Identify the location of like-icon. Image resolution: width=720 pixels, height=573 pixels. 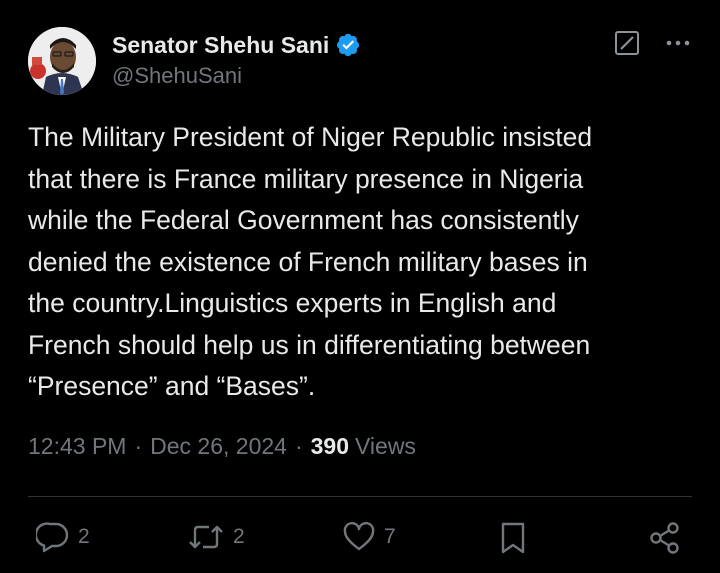
(359, 537).